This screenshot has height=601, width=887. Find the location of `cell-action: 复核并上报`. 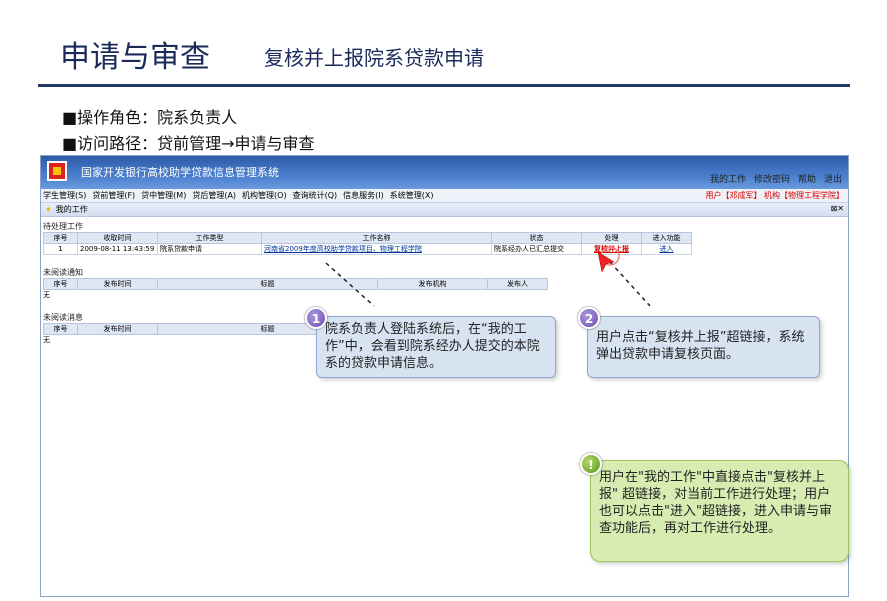

cell-action: 复核并上报 is located at coordinates (611, 249).